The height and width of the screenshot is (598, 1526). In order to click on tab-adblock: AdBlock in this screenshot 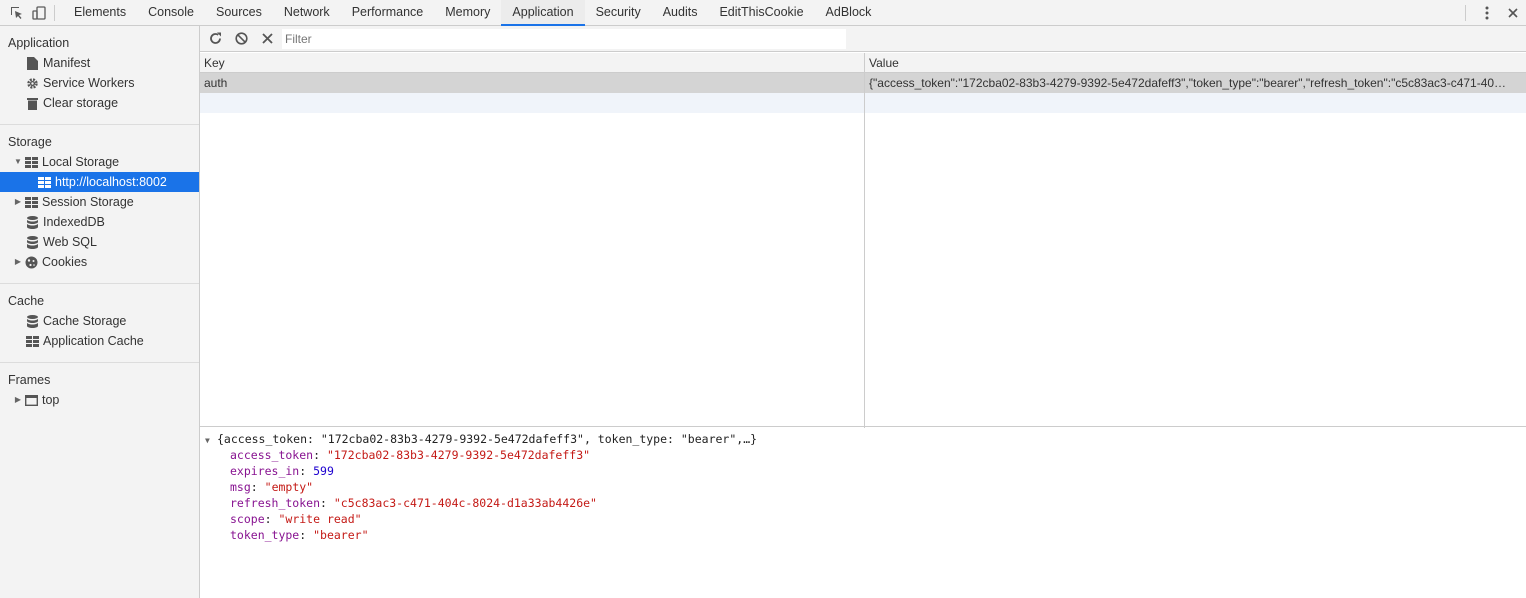, I will do `click(849, 12)`.